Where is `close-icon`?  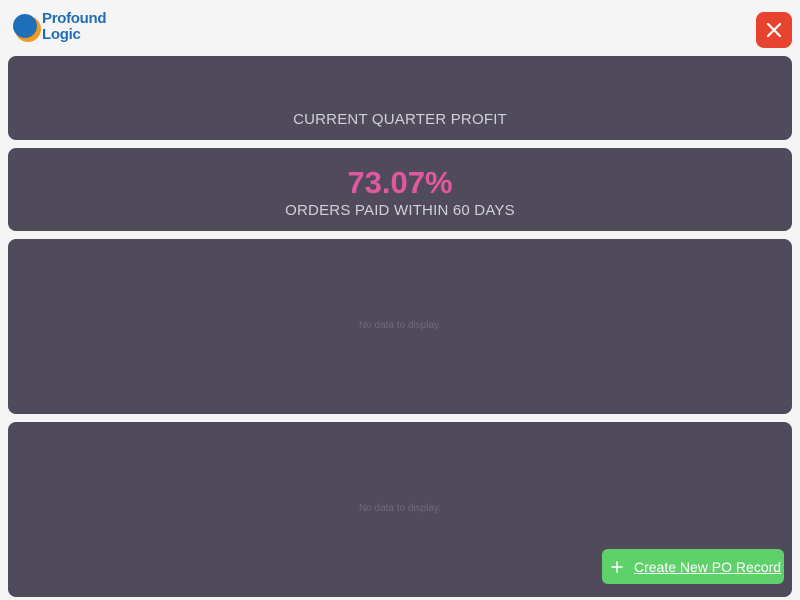 close-icon is located at coordinates (774, 30).